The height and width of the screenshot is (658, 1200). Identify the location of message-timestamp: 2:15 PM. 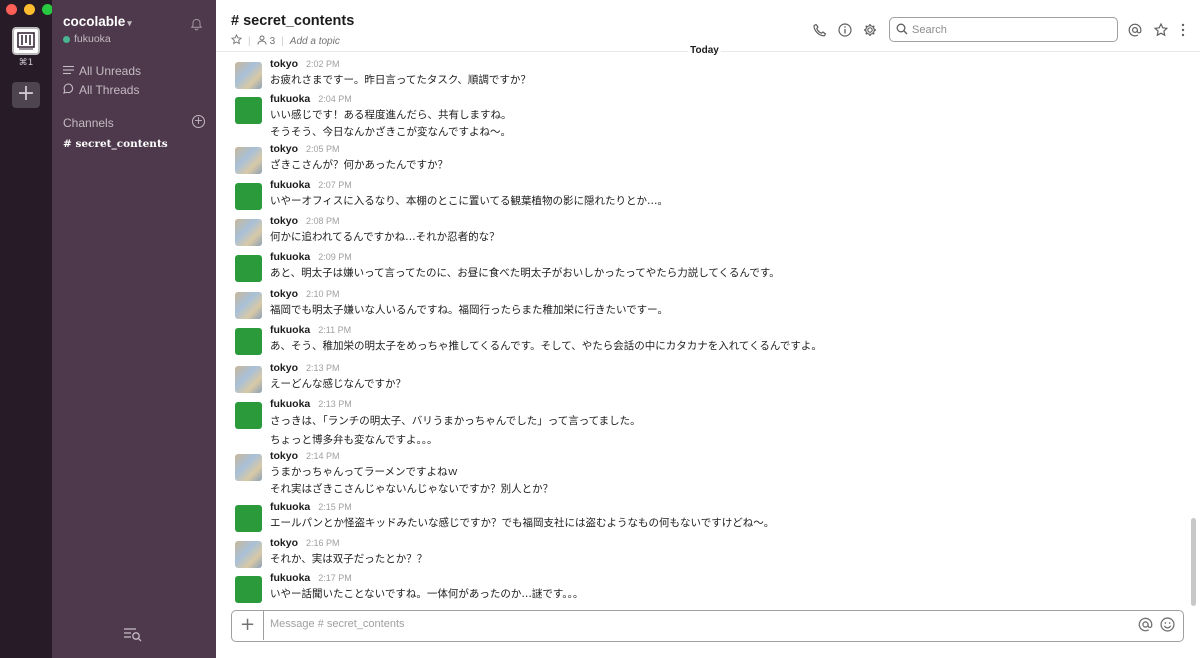
(335, 507).